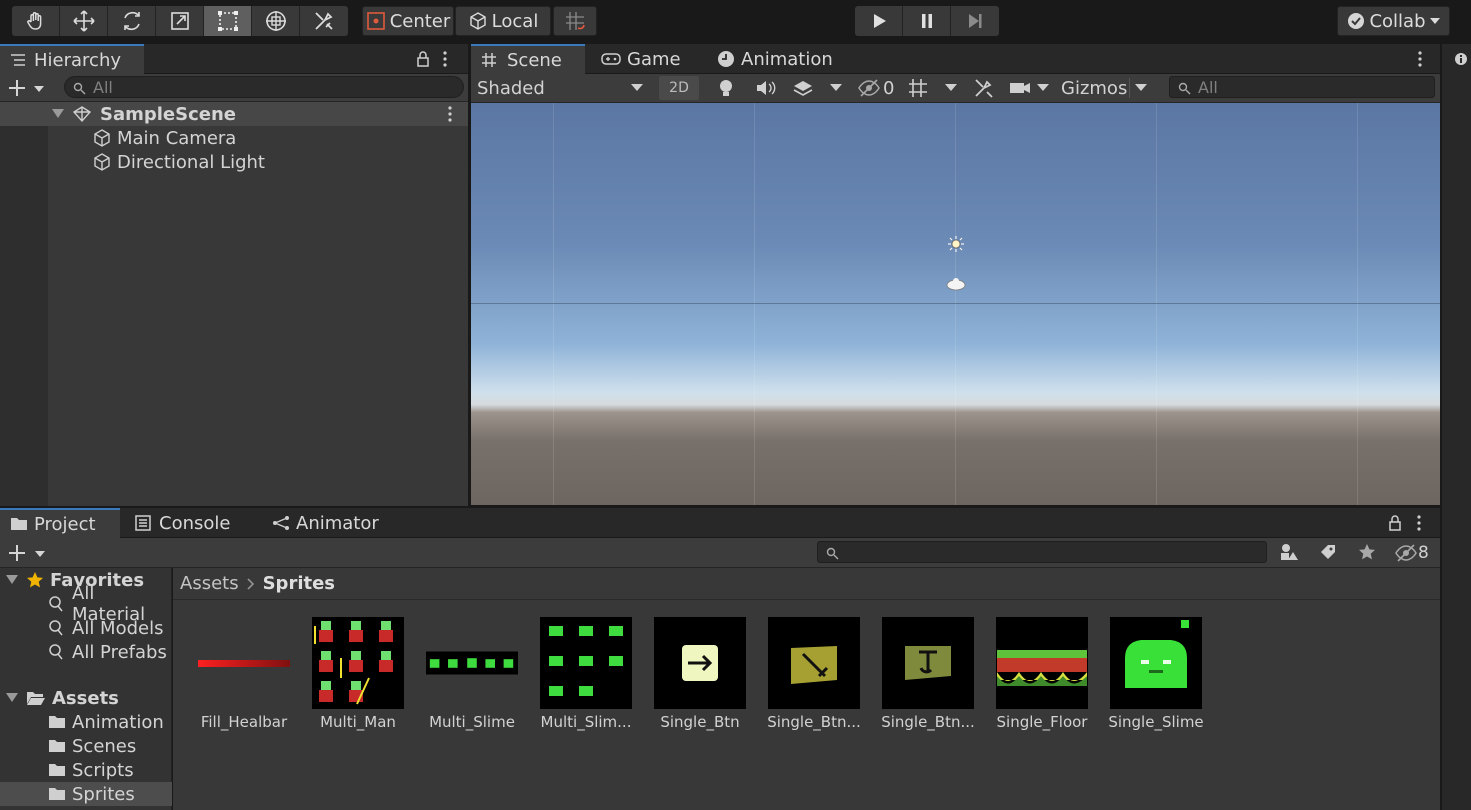 This screenshot has height=810, width=1471. Describe the element at coordinates (228, 21) in the screenshot. I see `rect-tool-icon` at that location.